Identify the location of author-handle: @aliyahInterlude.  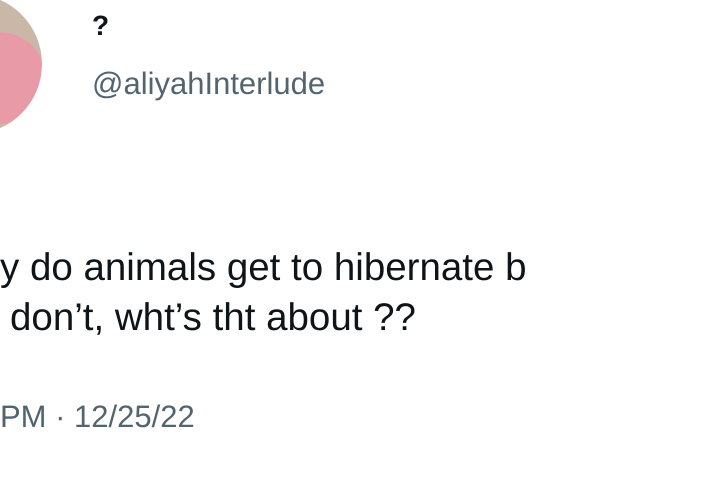
(209, 84).